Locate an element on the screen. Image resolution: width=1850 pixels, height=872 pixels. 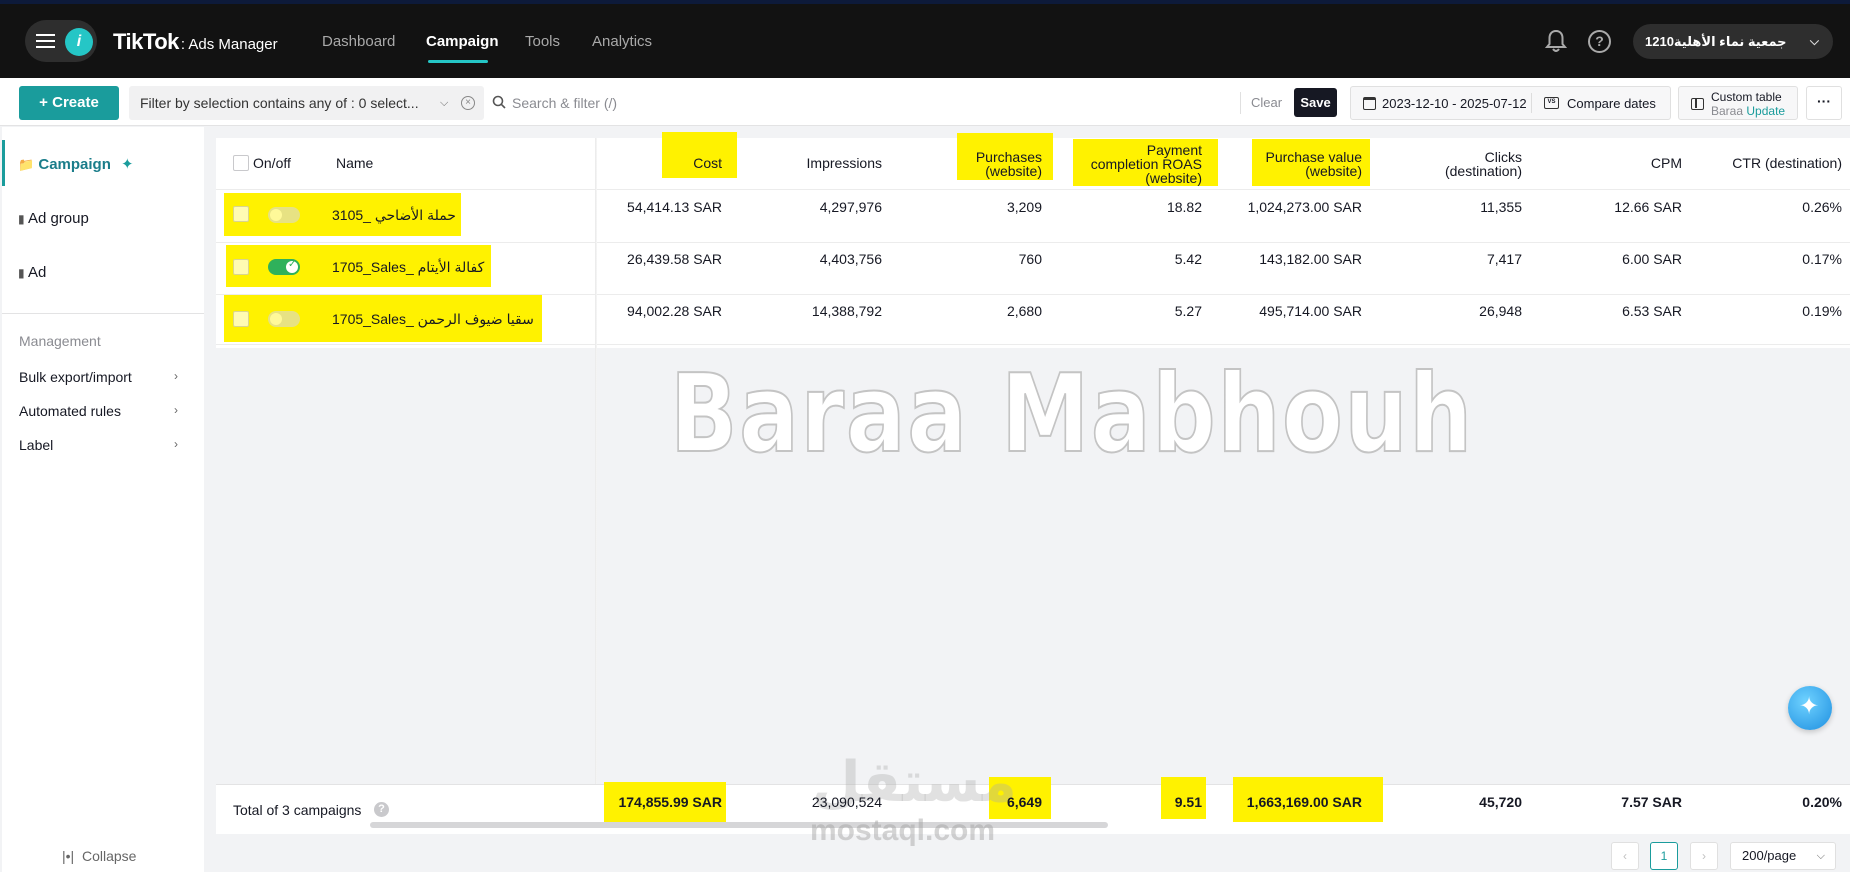
current-page-button: 1 is located at coordinates (1664, 856).